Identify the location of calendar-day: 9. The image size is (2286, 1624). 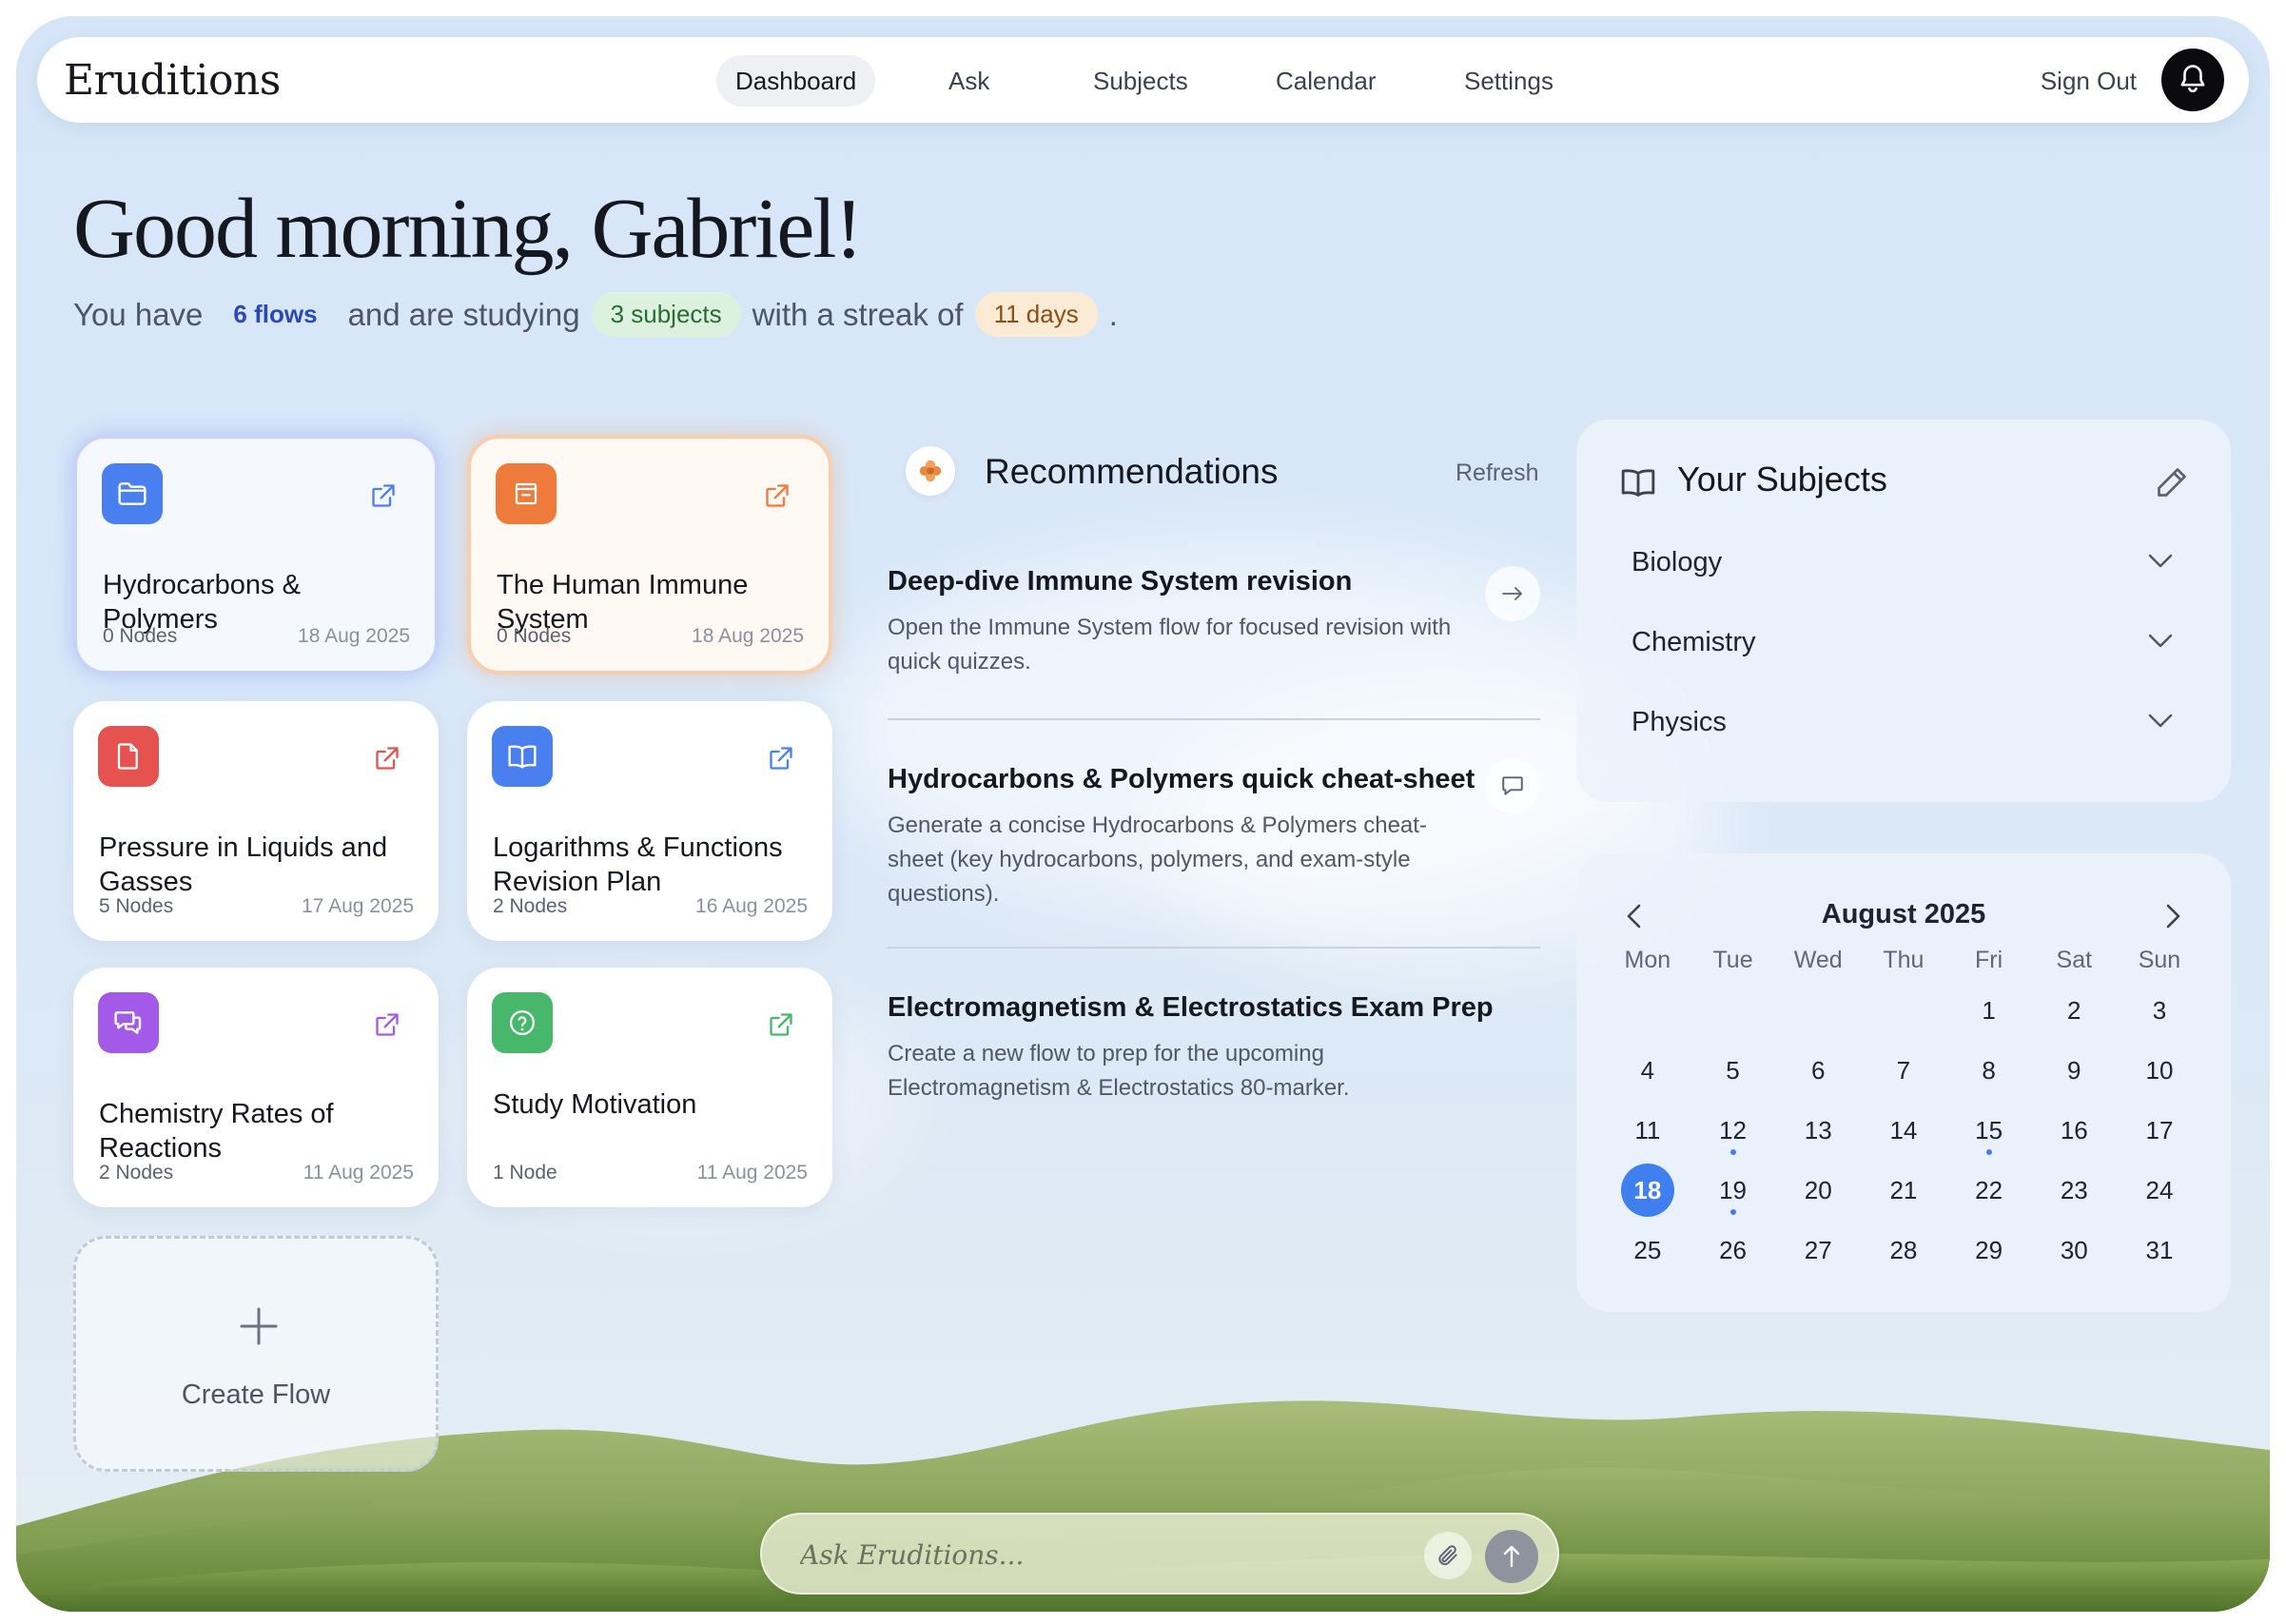
(2074, 1071).